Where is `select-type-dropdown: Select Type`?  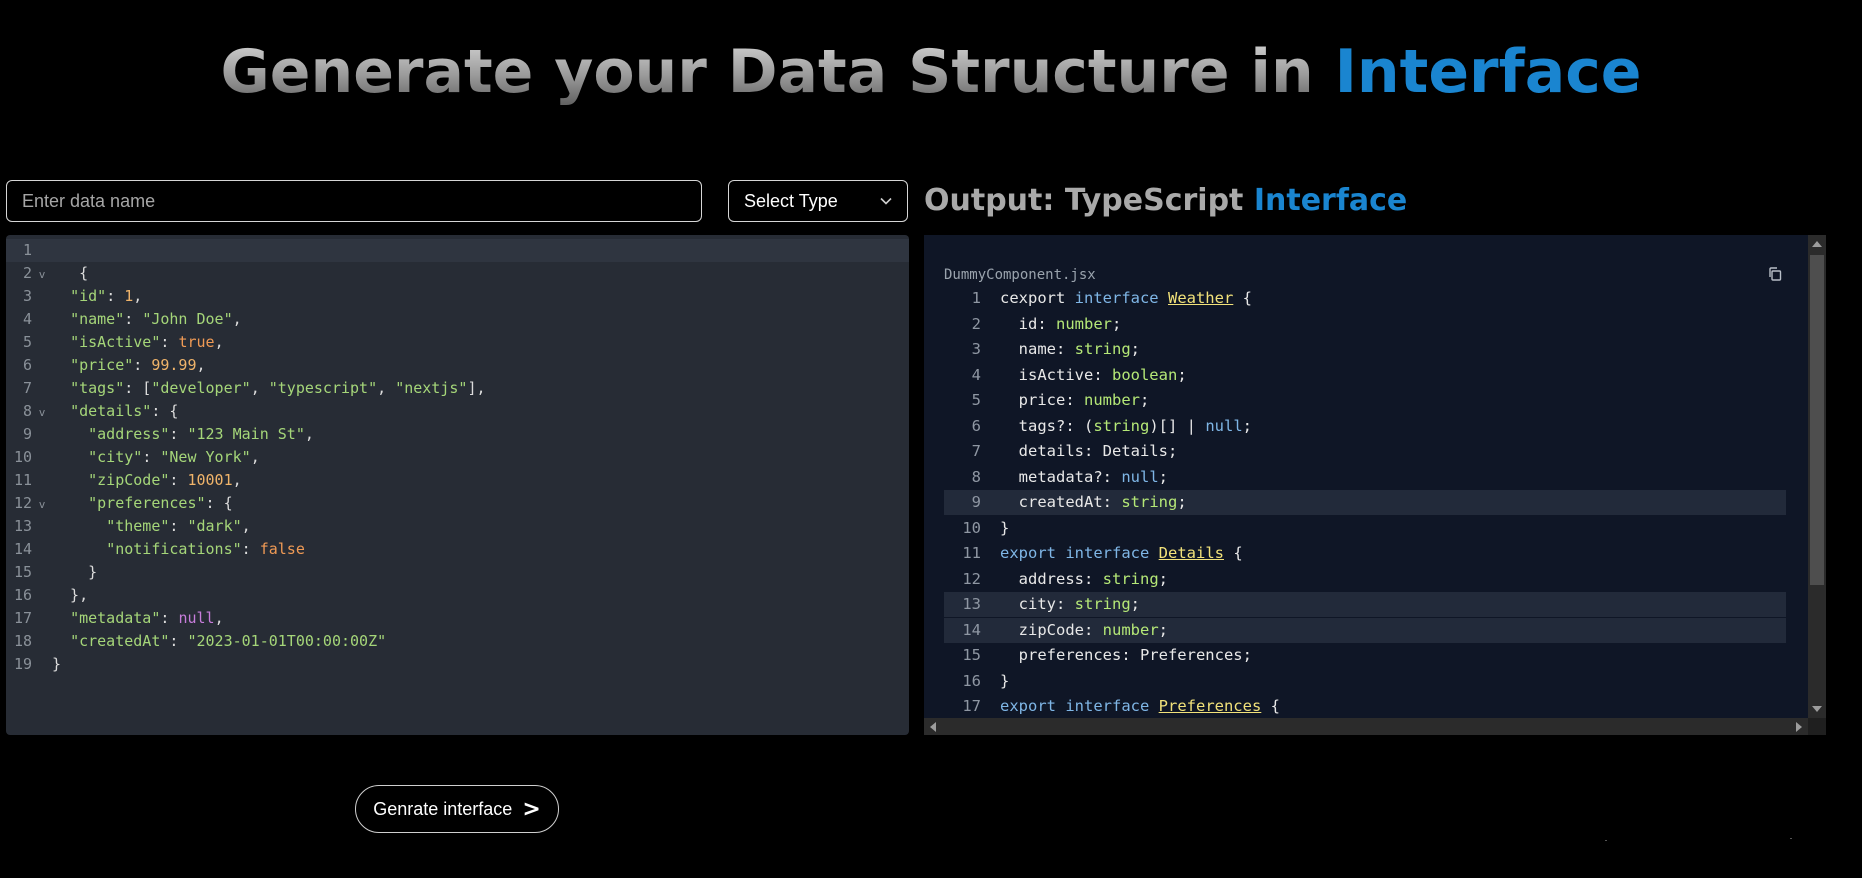 select-type-dropdown: Select Type is located at coordinates (818, 201).